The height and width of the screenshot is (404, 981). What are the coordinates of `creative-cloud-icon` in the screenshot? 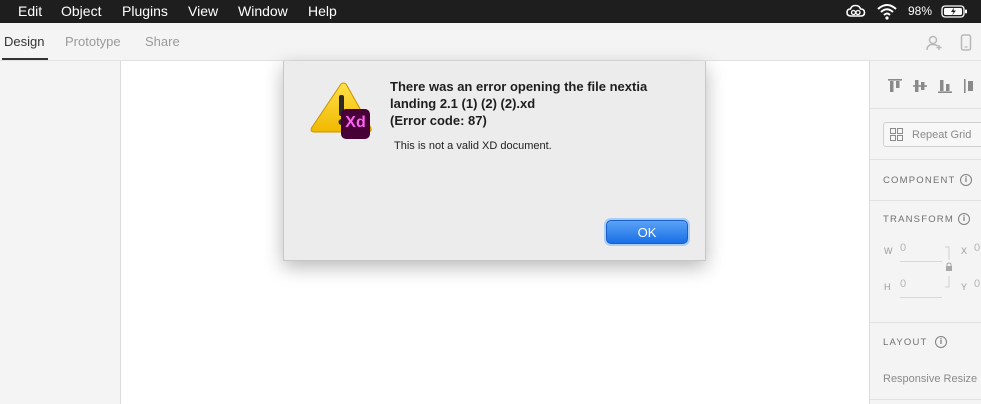 It's located at (856, 11).